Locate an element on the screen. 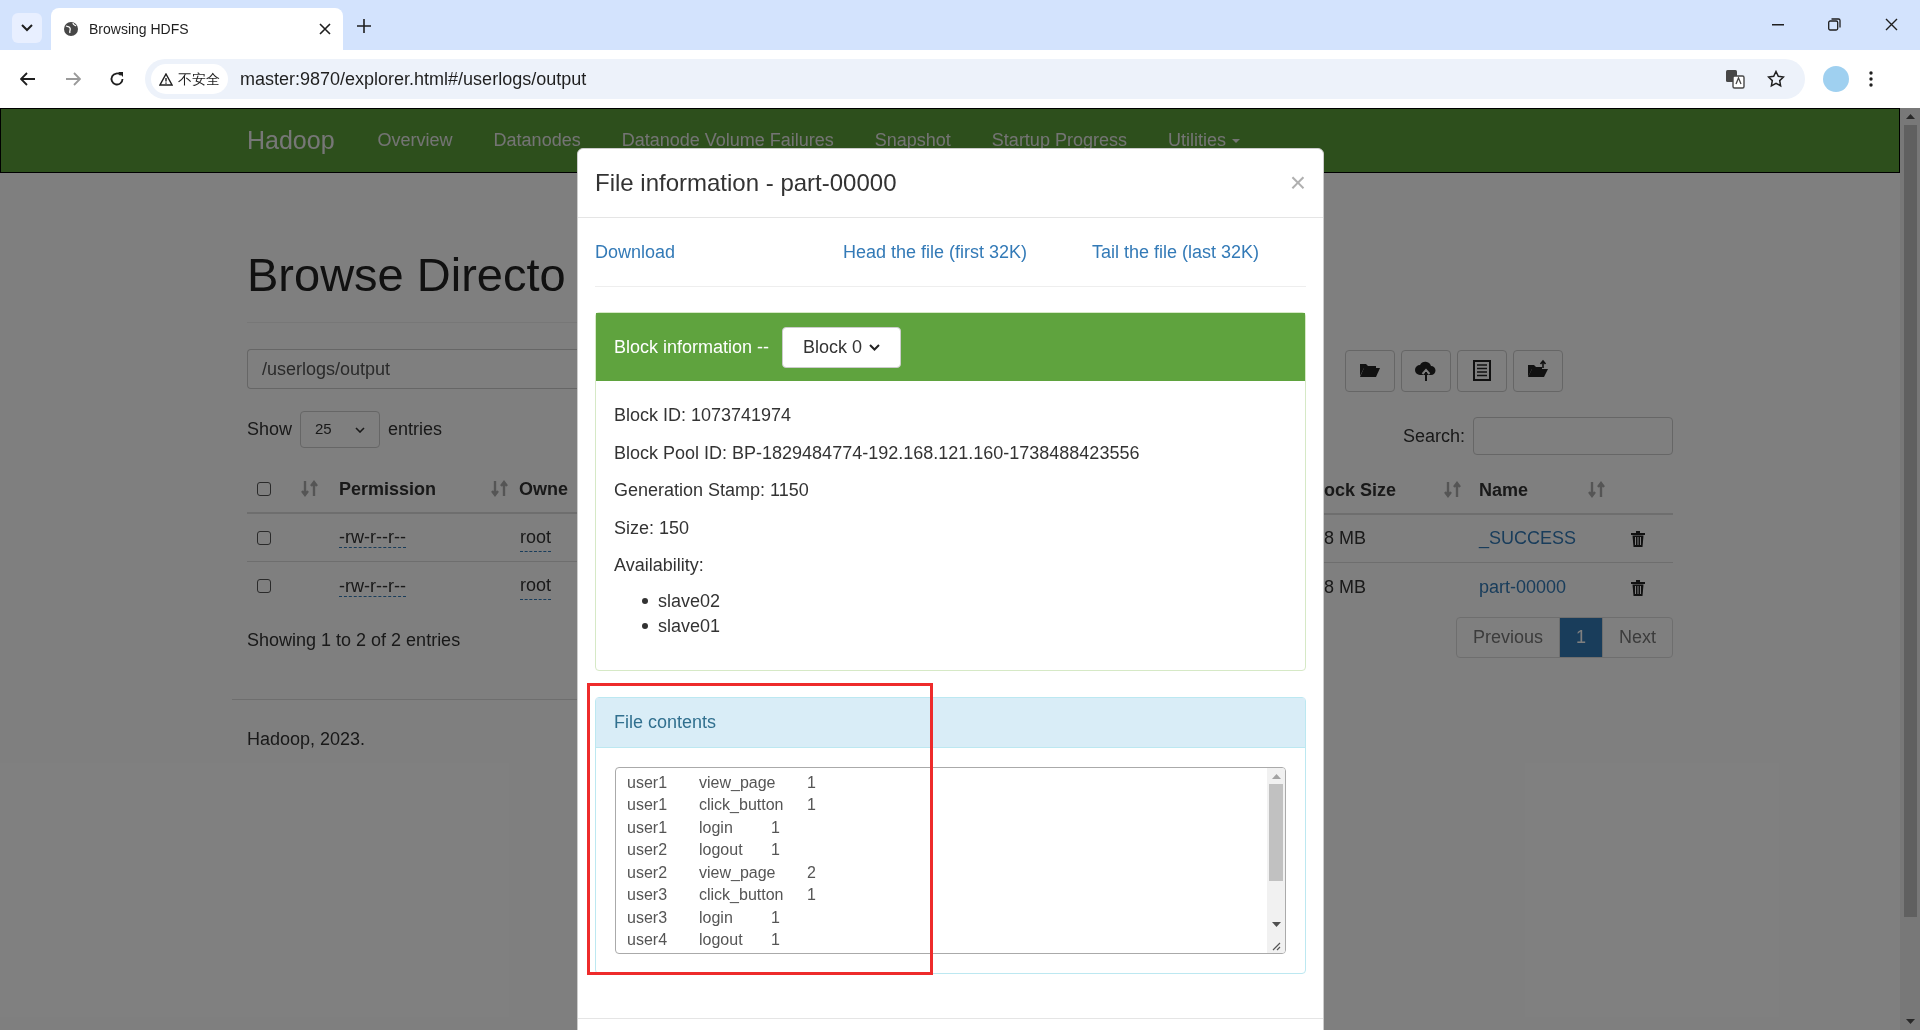 This screenshot has height=1030, width=1920. page-length-select: 25 is located at coordinates (340, 429).